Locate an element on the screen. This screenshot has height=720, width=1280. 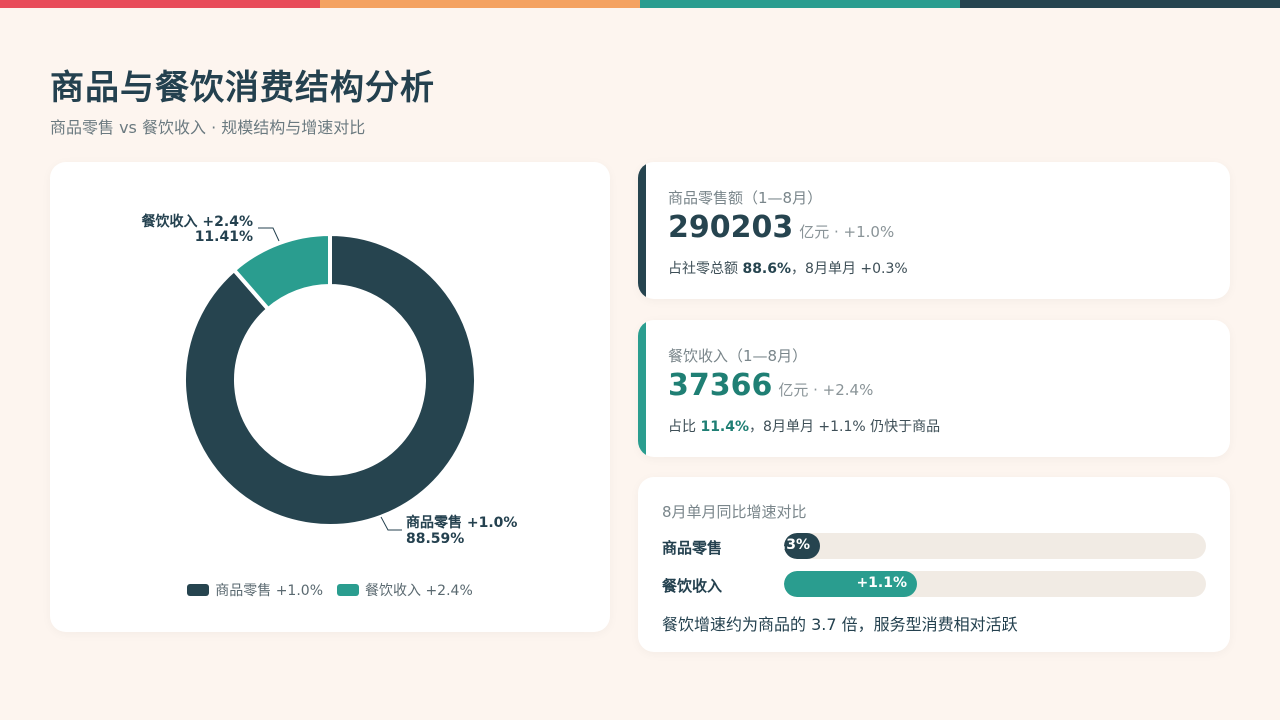
growth-row-catering: 餐饮收入 +1.1% is located at coordinates (934, 584).